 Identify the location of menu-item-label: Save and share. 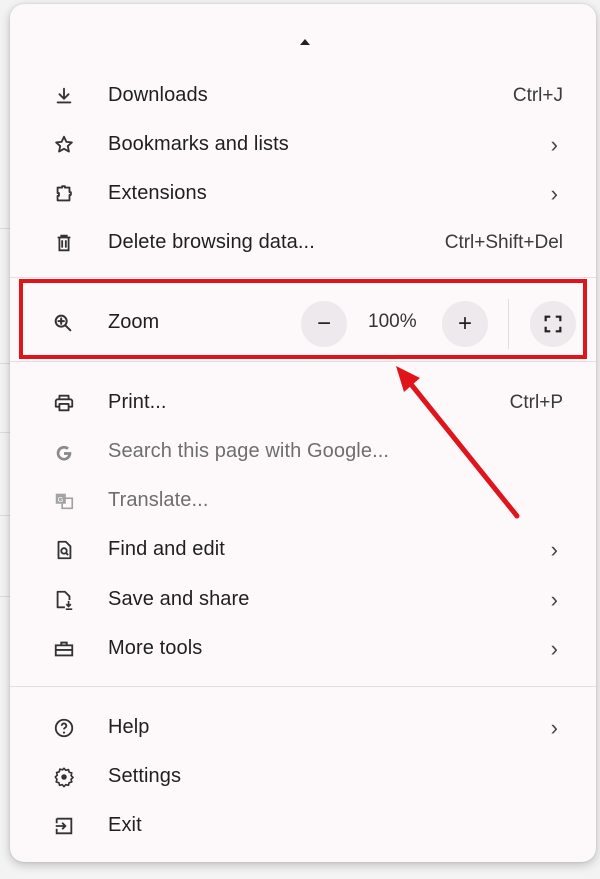
(179, 599).